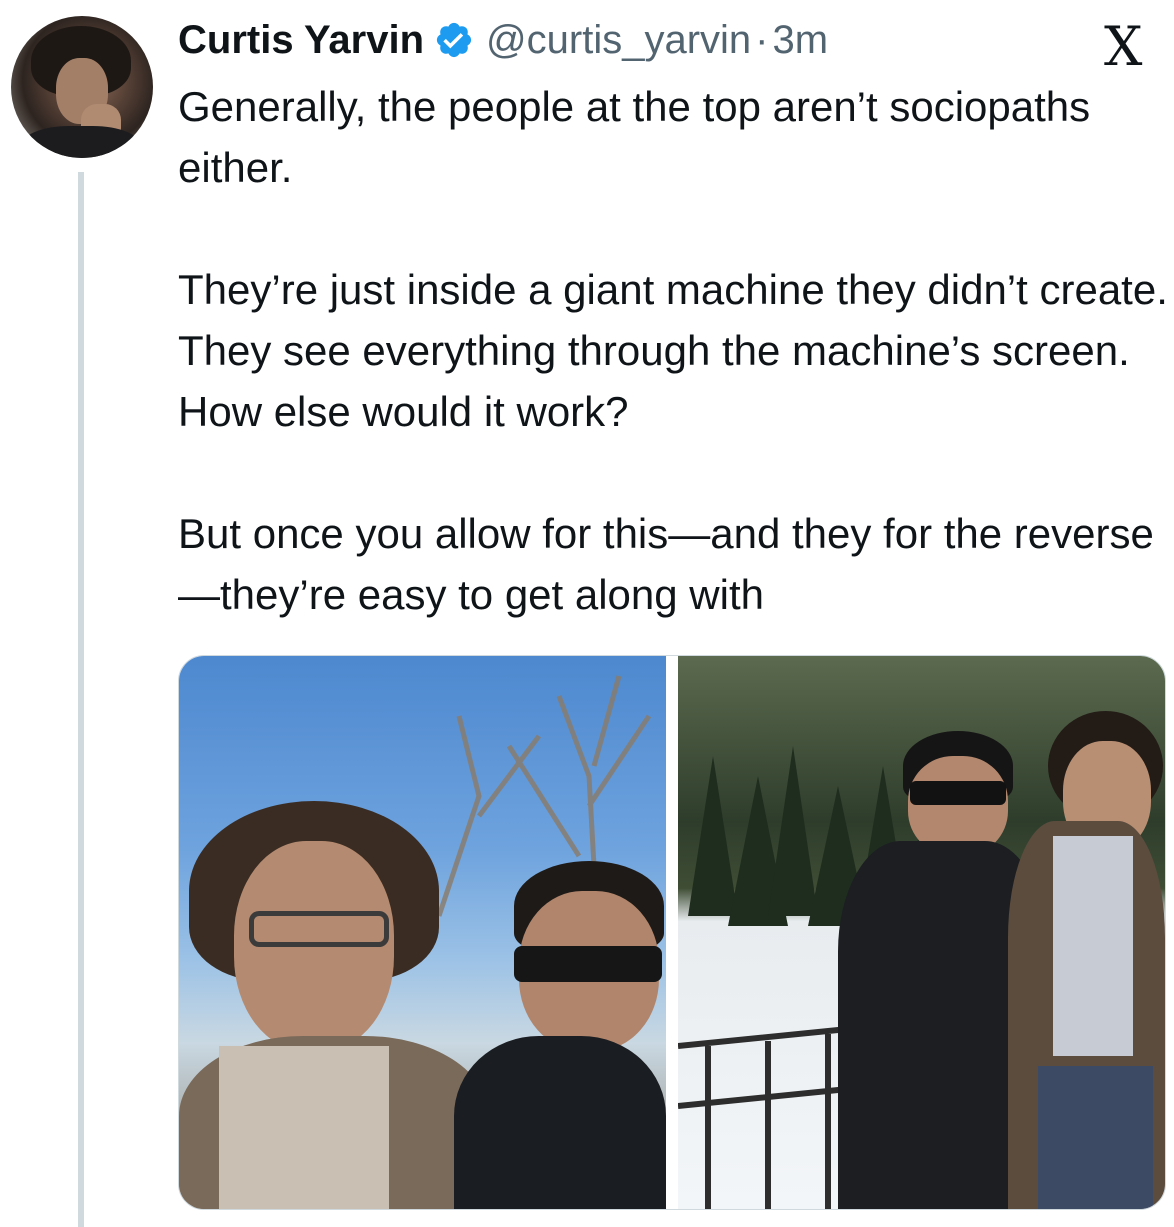  I want to click on author-handle: @curtis_yarvin, so click(618, 40).